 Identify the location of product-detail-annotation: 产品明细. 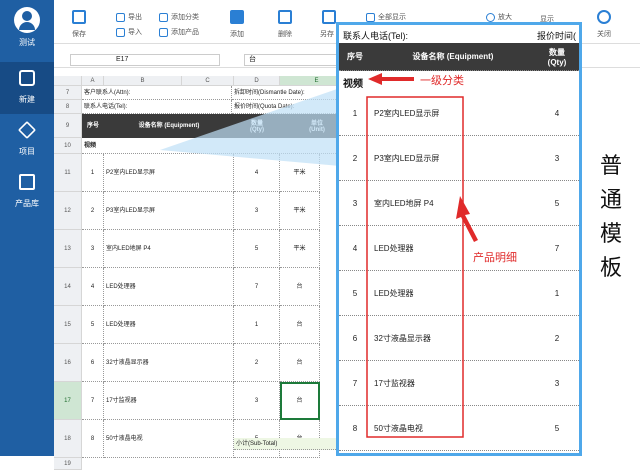
(495, 257).